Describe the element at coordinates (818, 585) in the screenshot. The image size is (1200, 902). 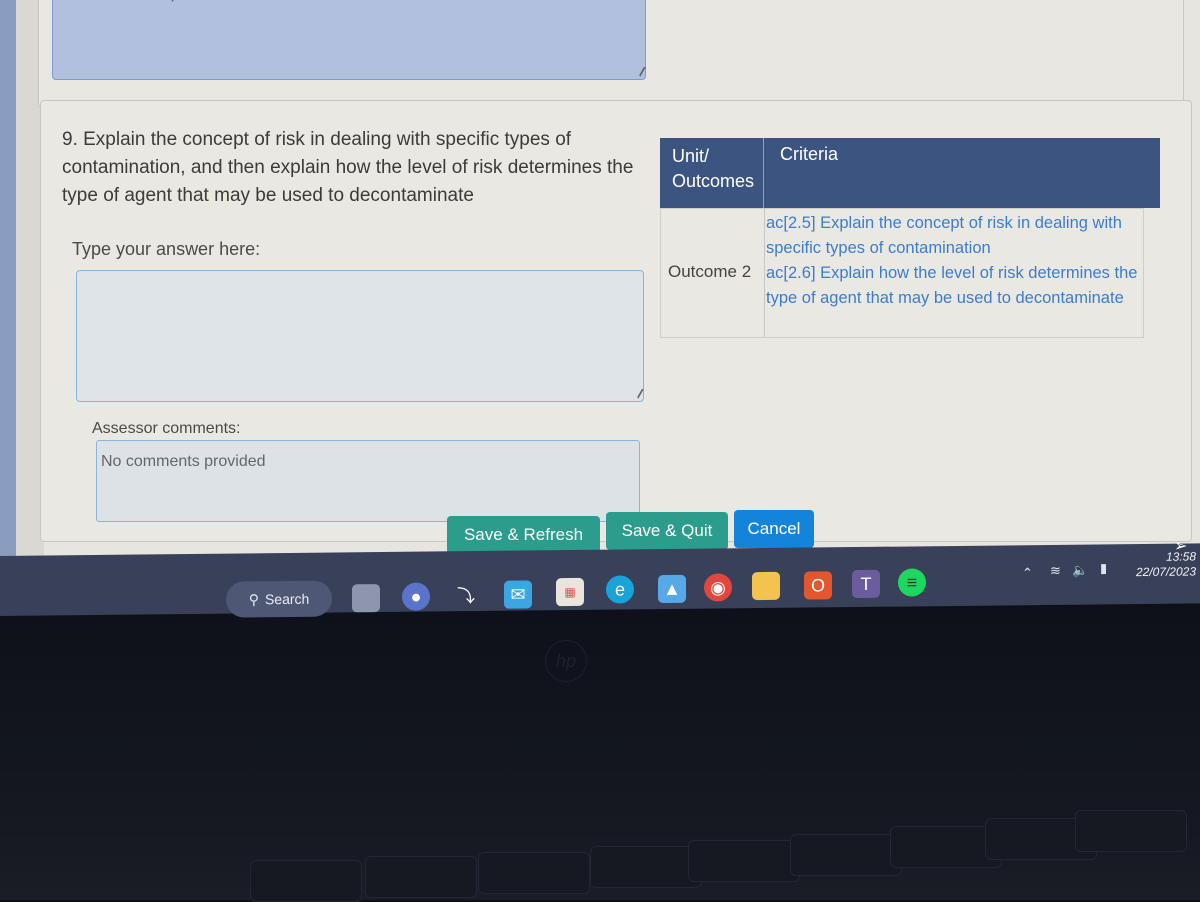
I see `office-icon: O` at that location.